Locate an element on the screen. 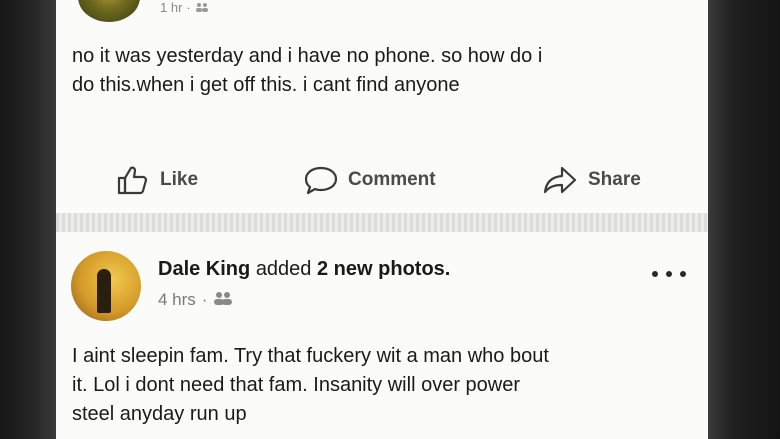 The image size is (780, 439). post-header: Dale King added 2 new photos. is located at coordinates (304, 269).